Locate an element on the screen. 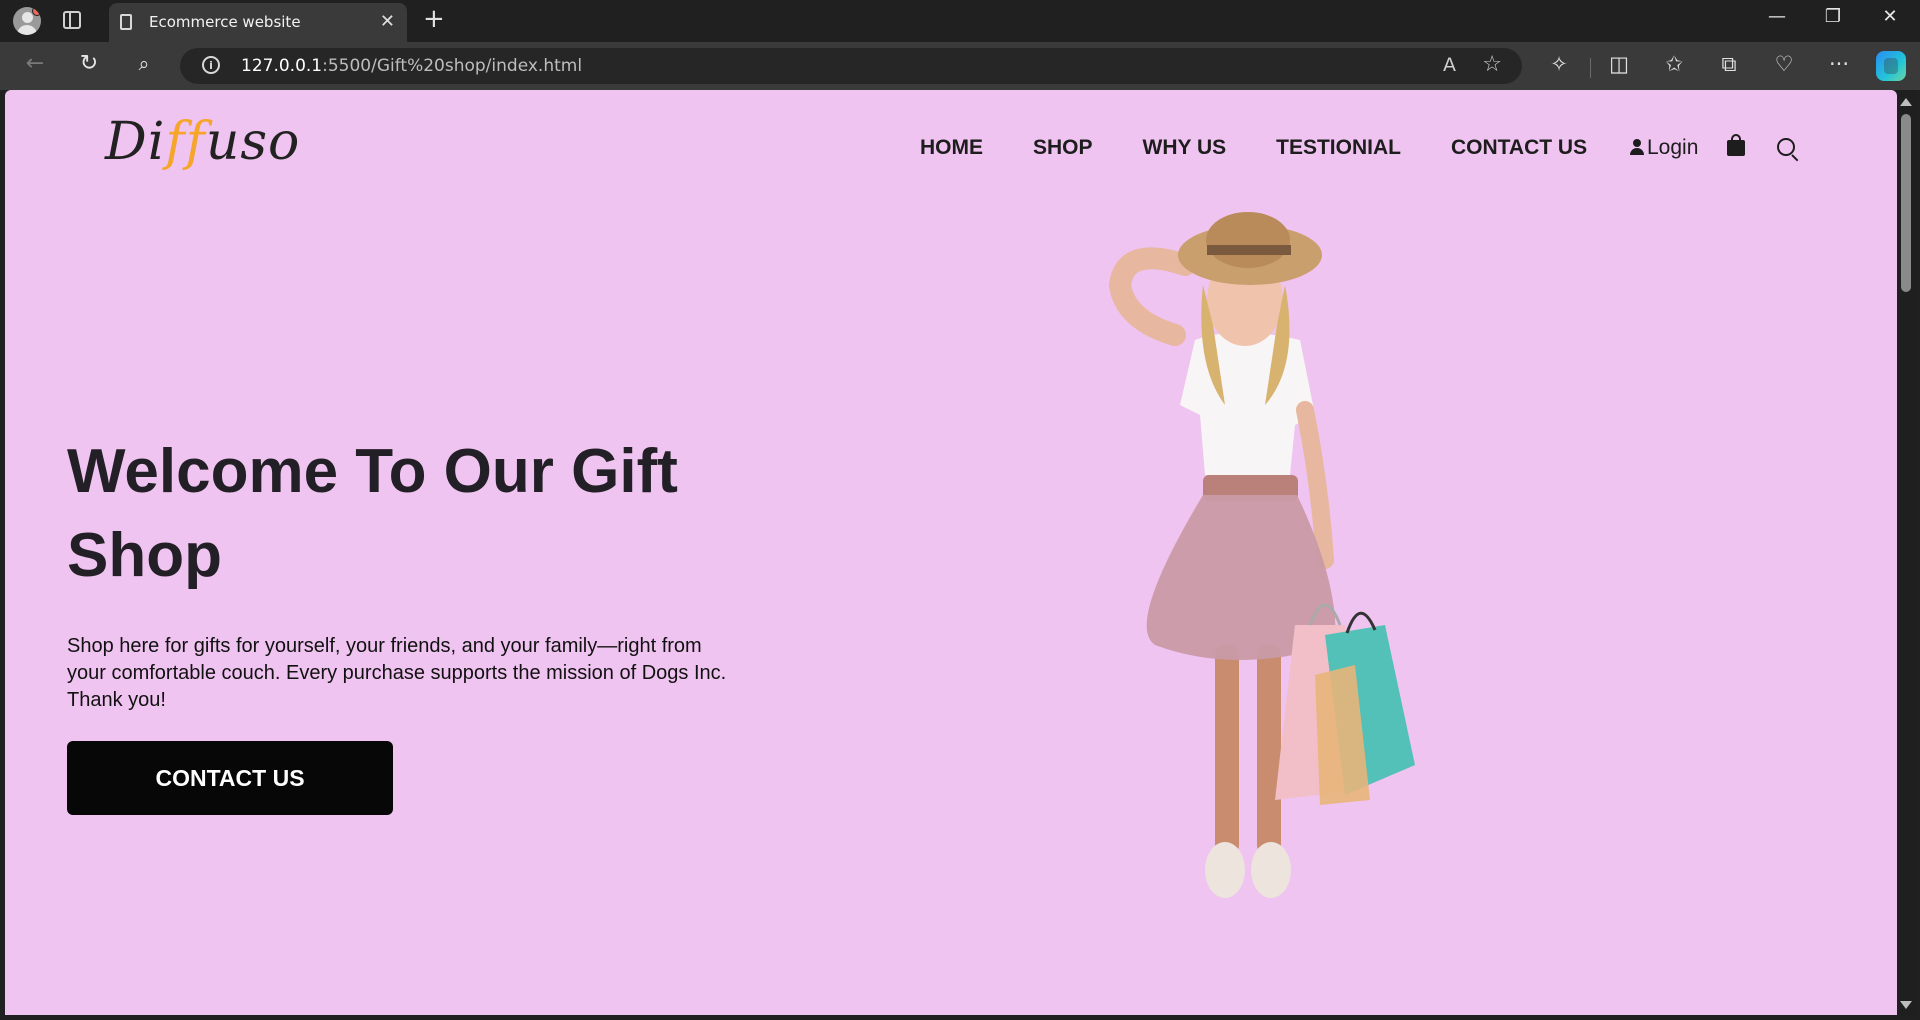 The width and height of the screenshot is (1920, 1020). scroll-thumb is located at coordinates (1906, 203).